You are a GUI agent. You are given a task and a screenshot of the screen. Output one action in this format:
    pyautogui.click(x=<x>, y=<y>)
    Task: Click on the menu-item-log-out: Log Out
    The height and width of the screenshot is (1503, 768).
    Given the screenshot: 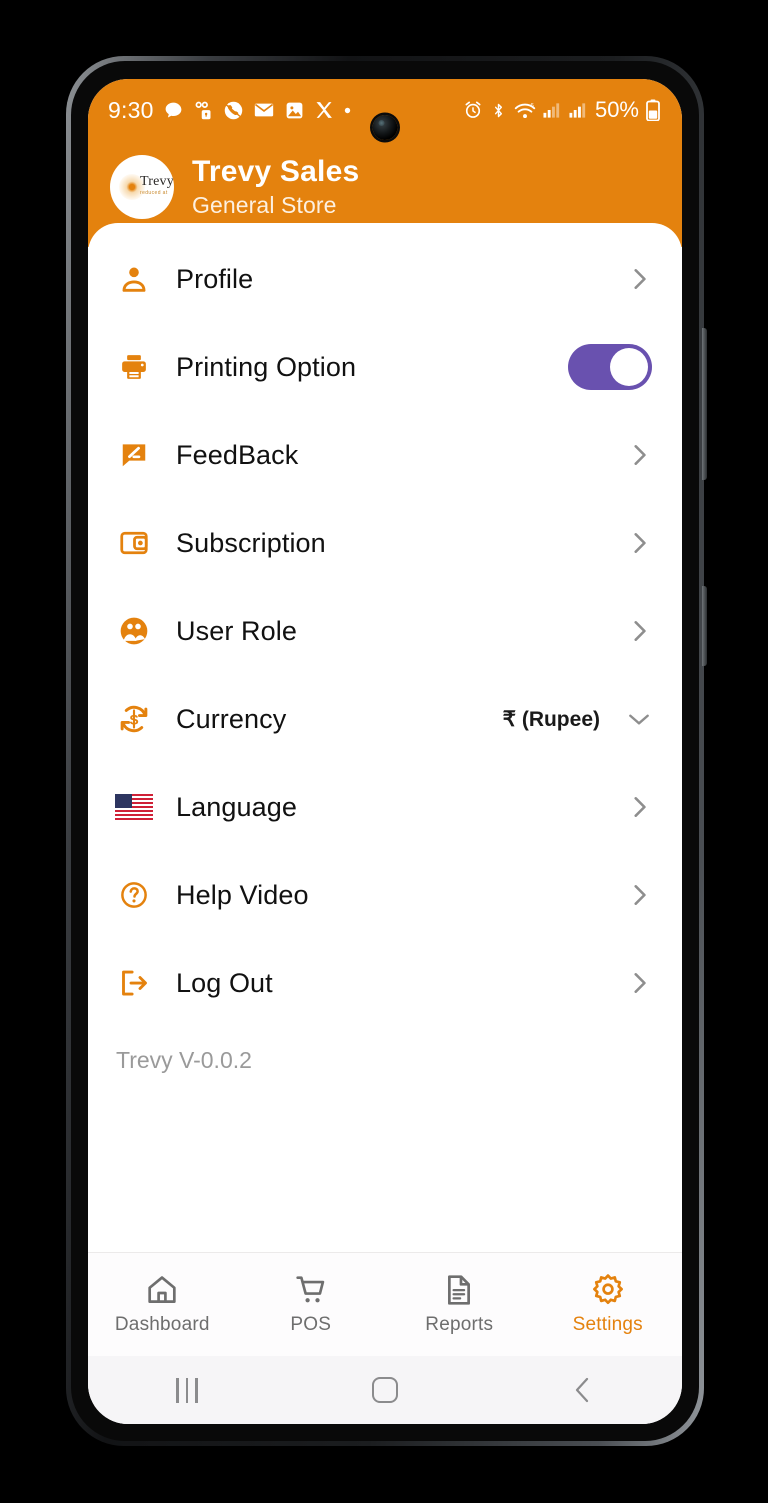 What is the action you would take?
    pyautogui.click(x=385, y=983)
    